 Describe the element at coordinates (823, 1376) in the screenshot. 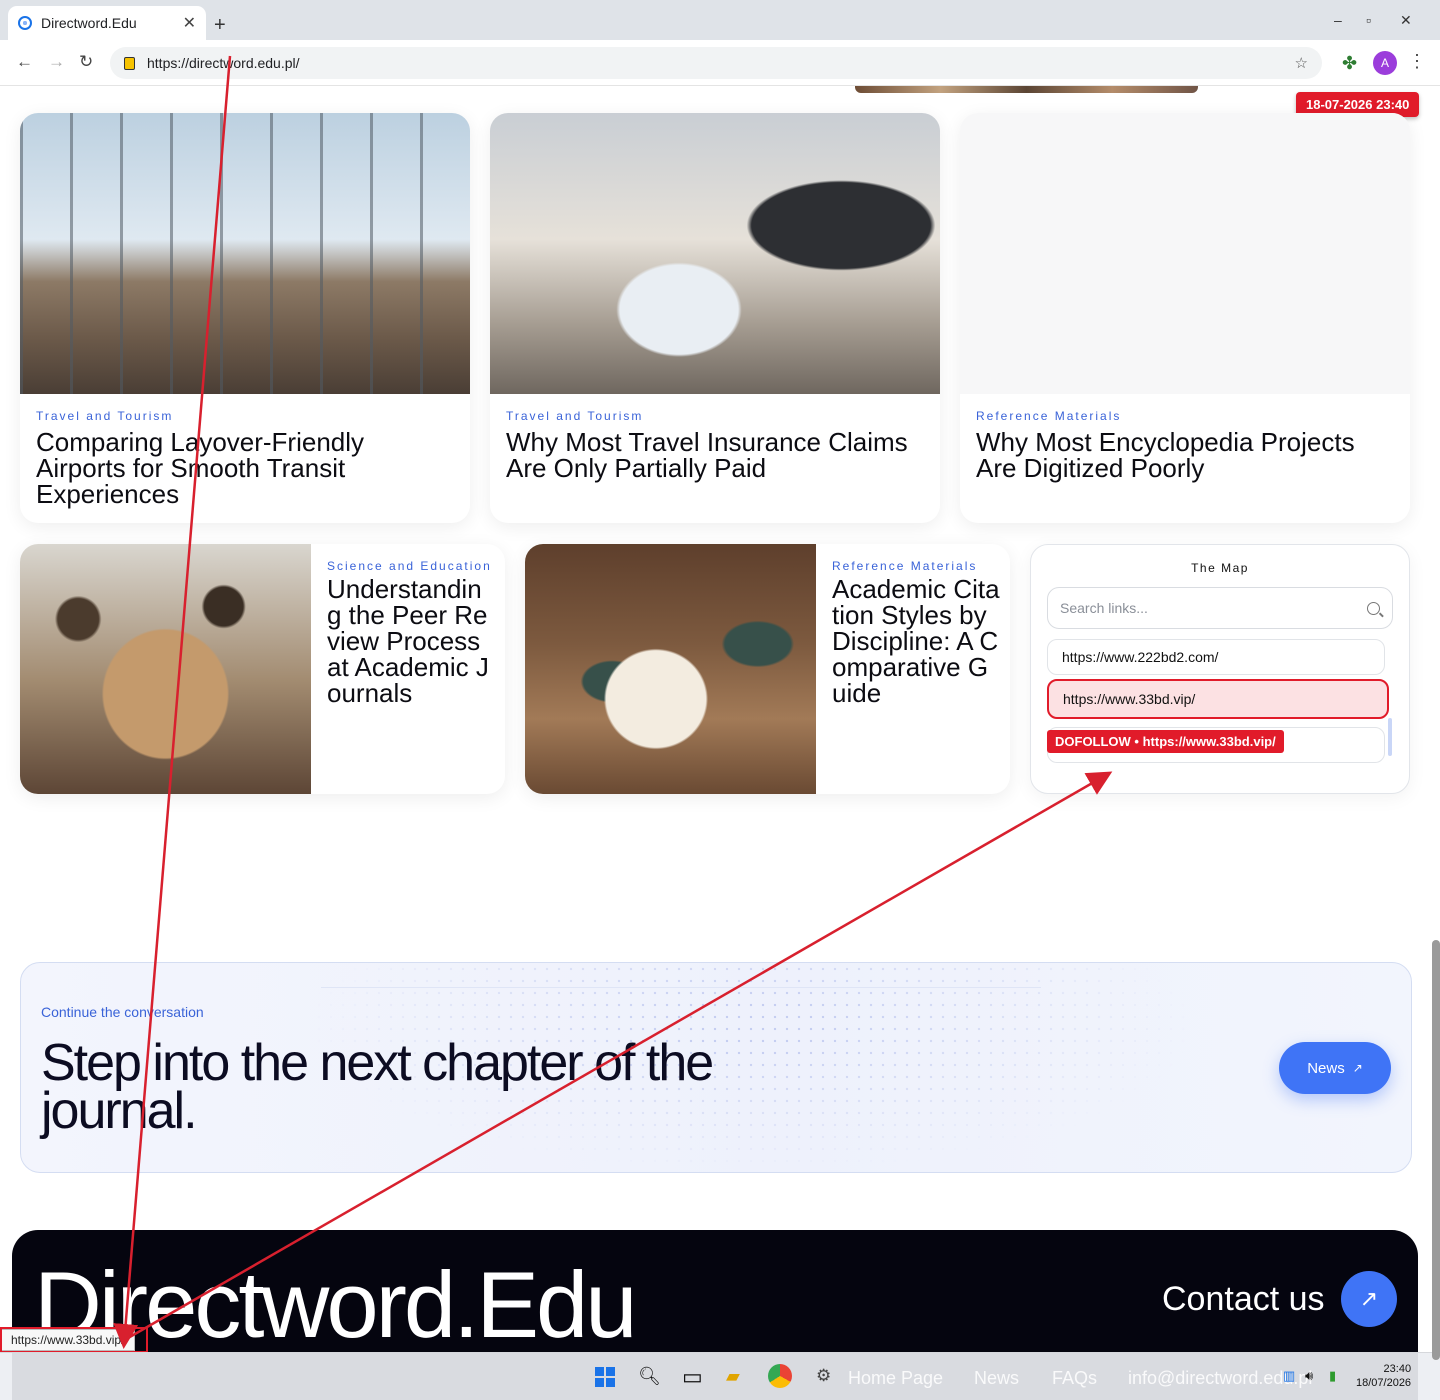

I see `settings-gear-icon: ⚙` at that location.